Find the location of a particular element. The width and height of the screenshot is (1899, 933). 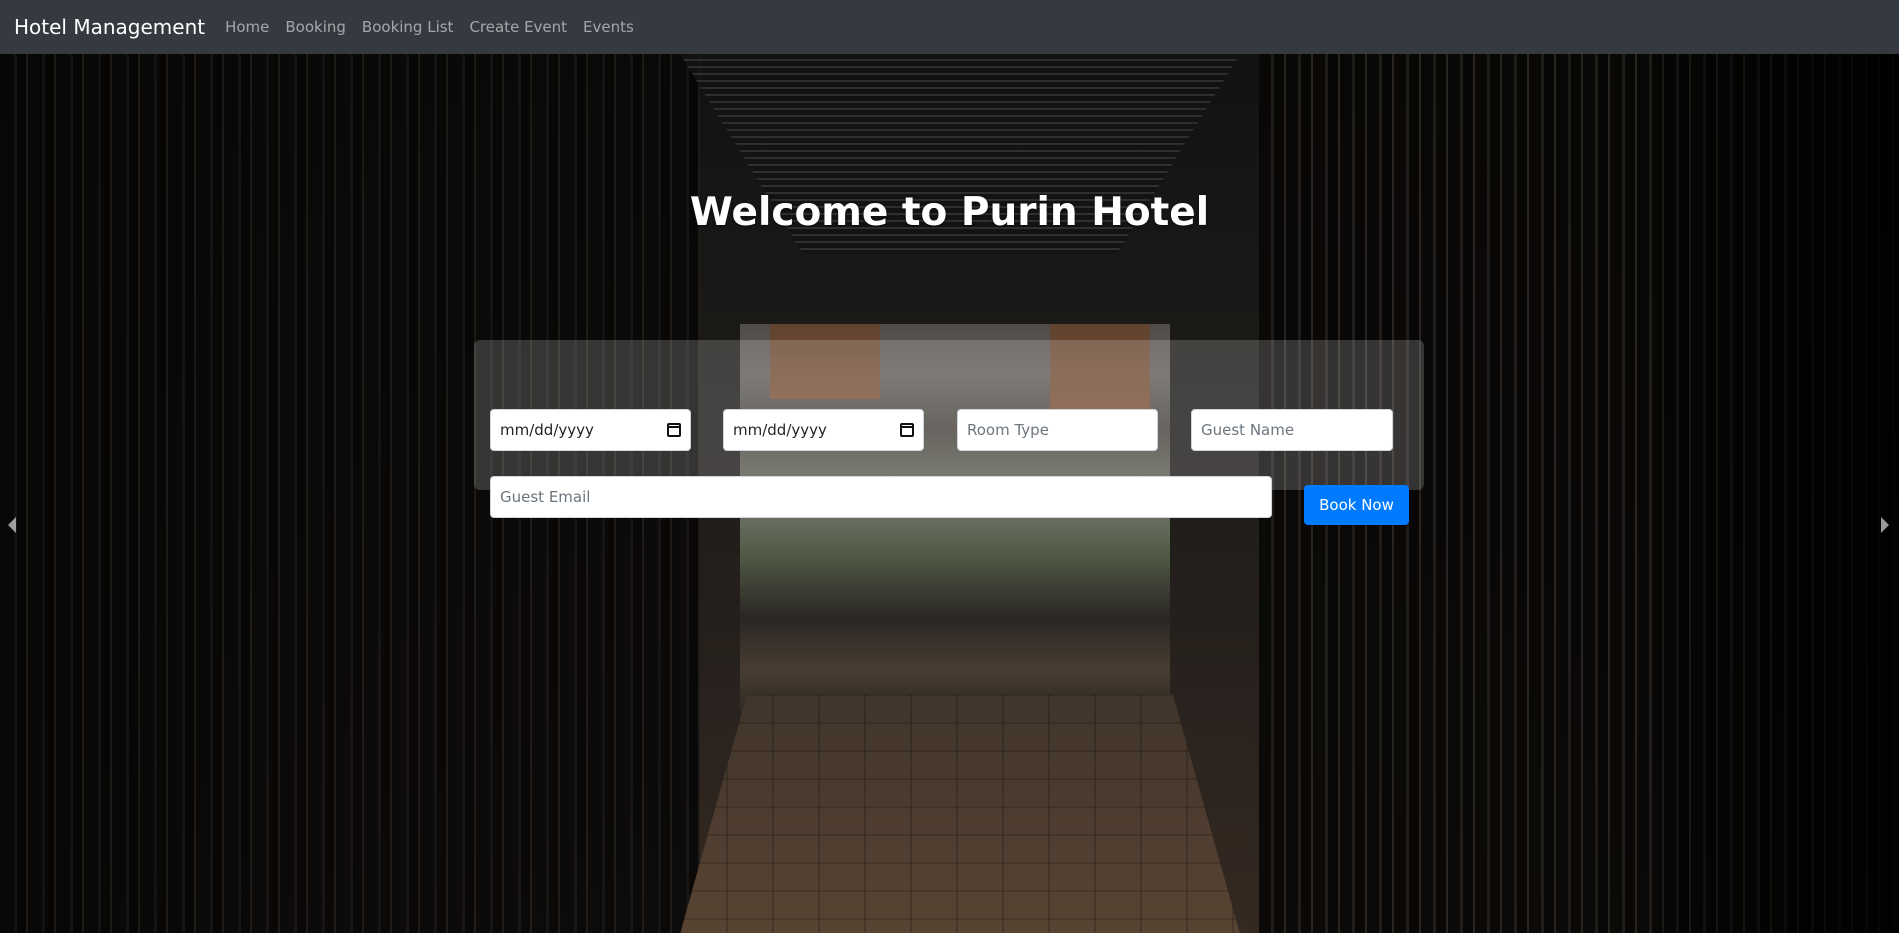

check-in-placeholder: mm/dd/yyyy is located at coordinates (547, 430).